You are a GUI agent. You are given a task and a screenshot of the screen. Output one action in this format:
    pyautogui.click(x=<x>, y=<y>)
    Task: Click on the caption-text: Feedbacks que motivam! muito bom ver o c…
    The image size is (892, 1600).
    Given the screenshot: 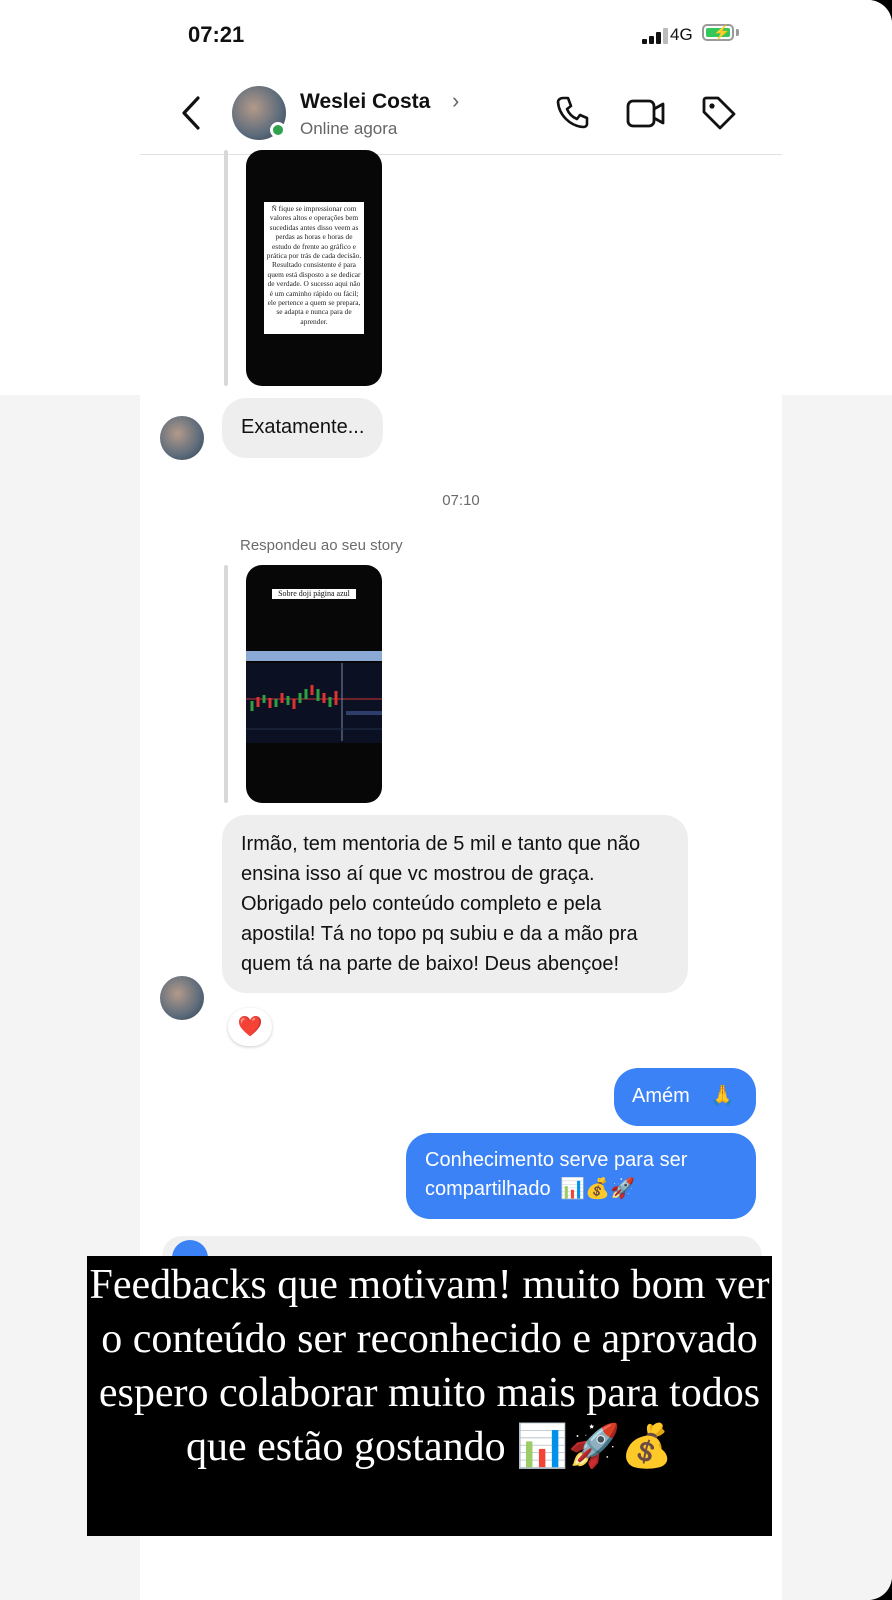 What is the action you would take?
    pyautogui.click(x=429, y=1366)
    